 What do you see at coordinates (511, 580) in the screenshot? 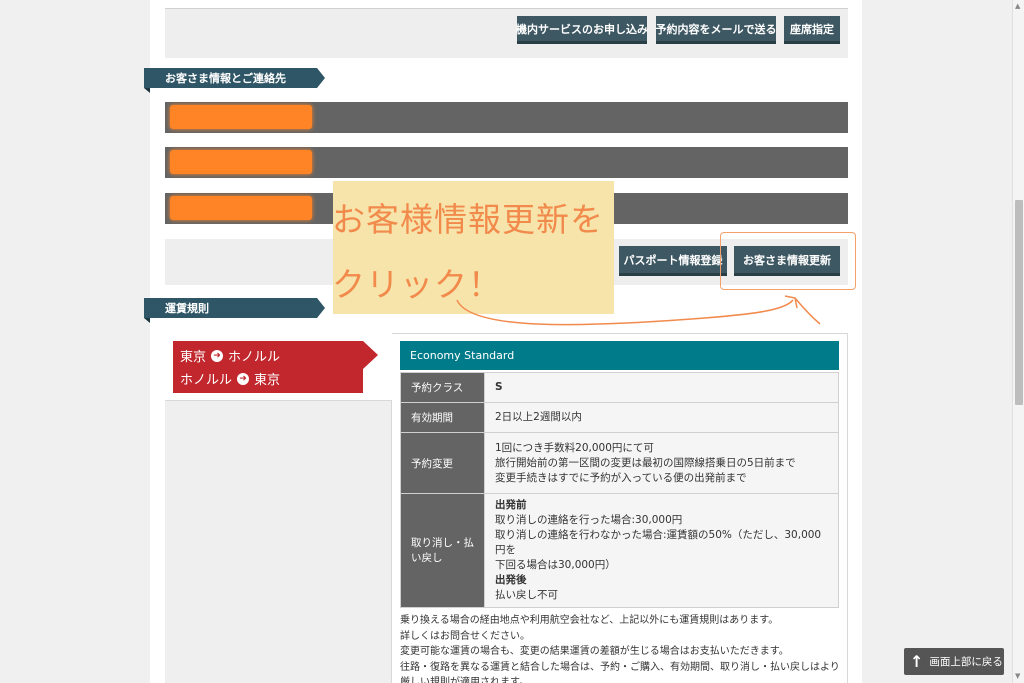
I see `after-departure-label: 出発後` at bounding box center [511, 580].